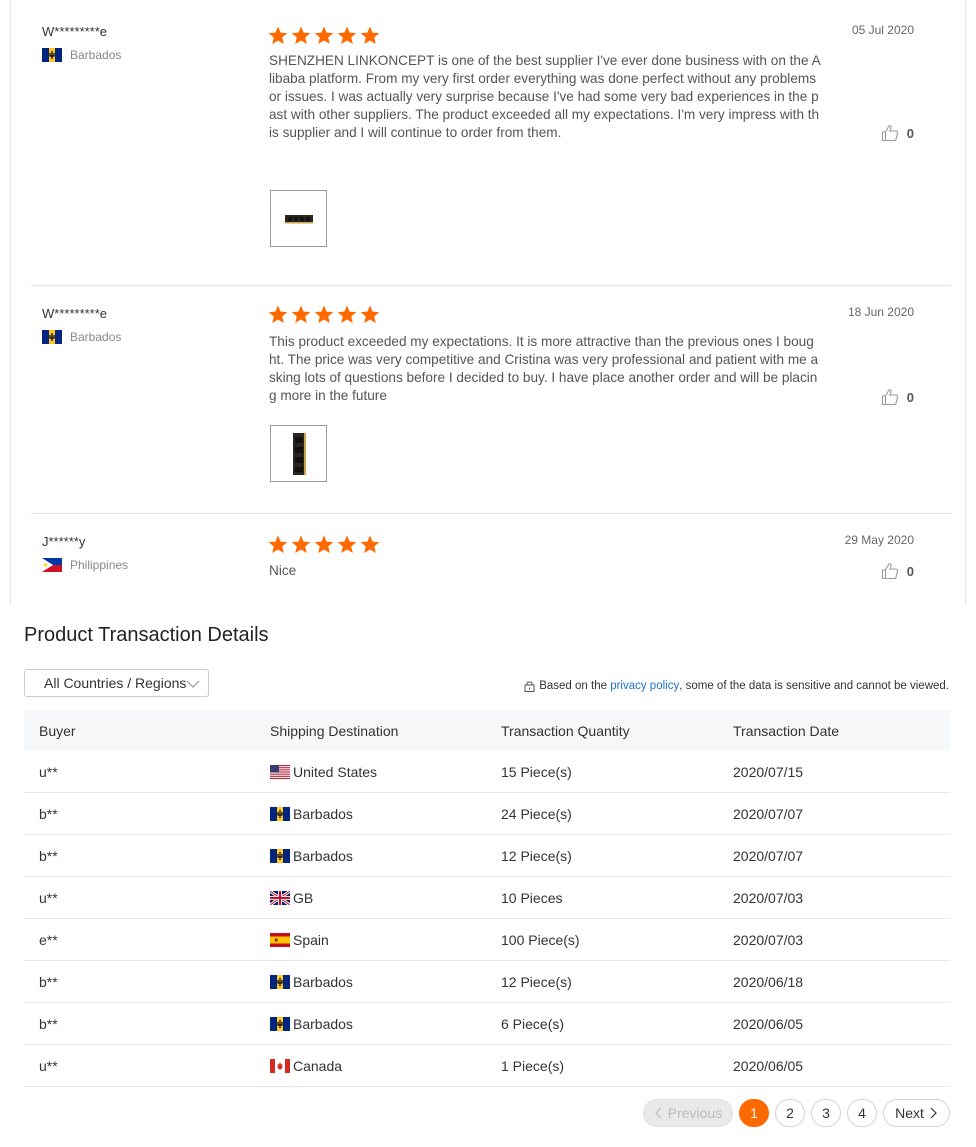  What do you see at coordinates (644, 686) in the screenshot?
I see `privacy-policy-link: privacy policy` at bounding box center [644, 686].